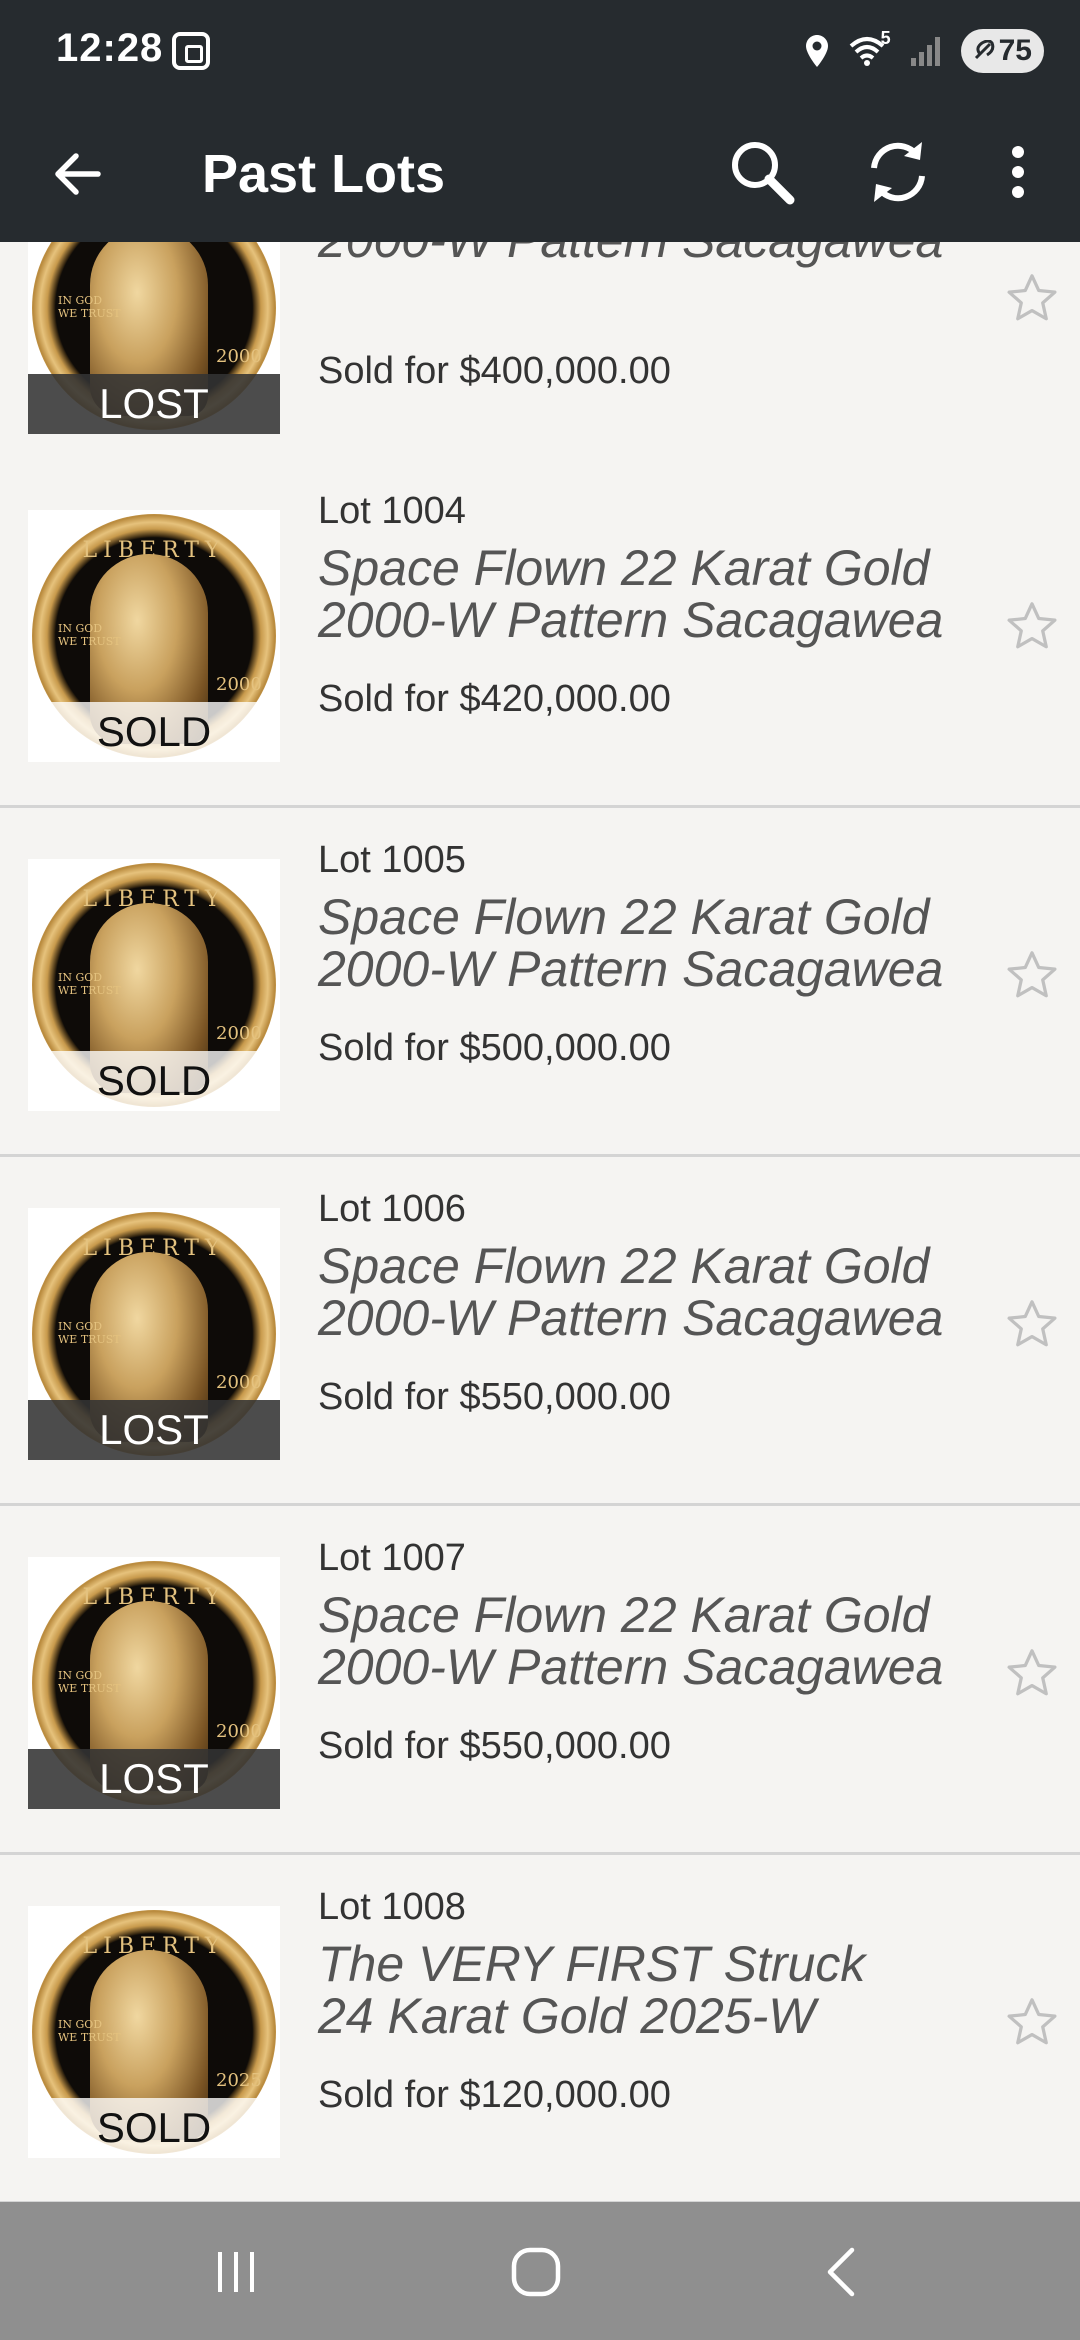 This screenshot has height=2340, width=1080. I want to click on refresh-icon, so click(898, 172).